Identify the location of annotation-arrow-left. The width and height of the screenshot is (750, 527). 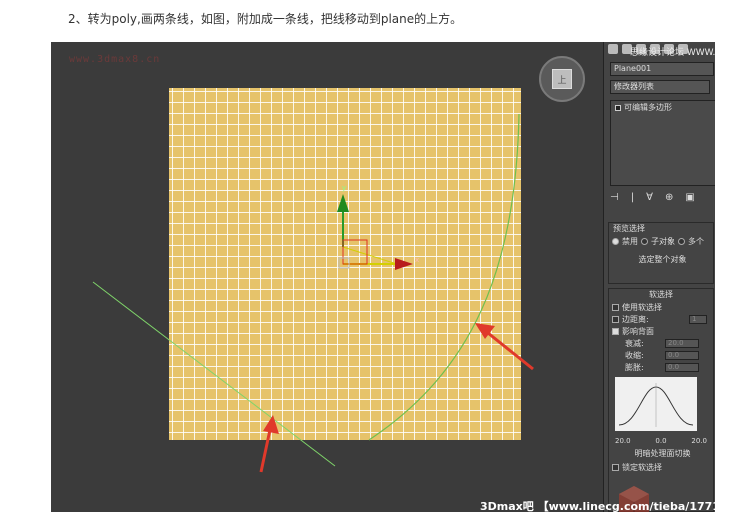
(269, 444).